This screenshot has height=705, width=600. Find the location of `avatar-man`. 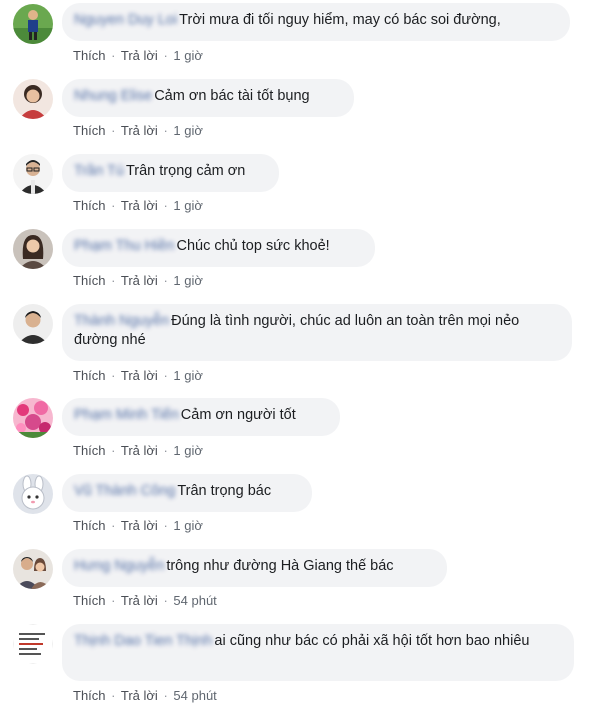

avatar-man is located at coordinates (33, 324).